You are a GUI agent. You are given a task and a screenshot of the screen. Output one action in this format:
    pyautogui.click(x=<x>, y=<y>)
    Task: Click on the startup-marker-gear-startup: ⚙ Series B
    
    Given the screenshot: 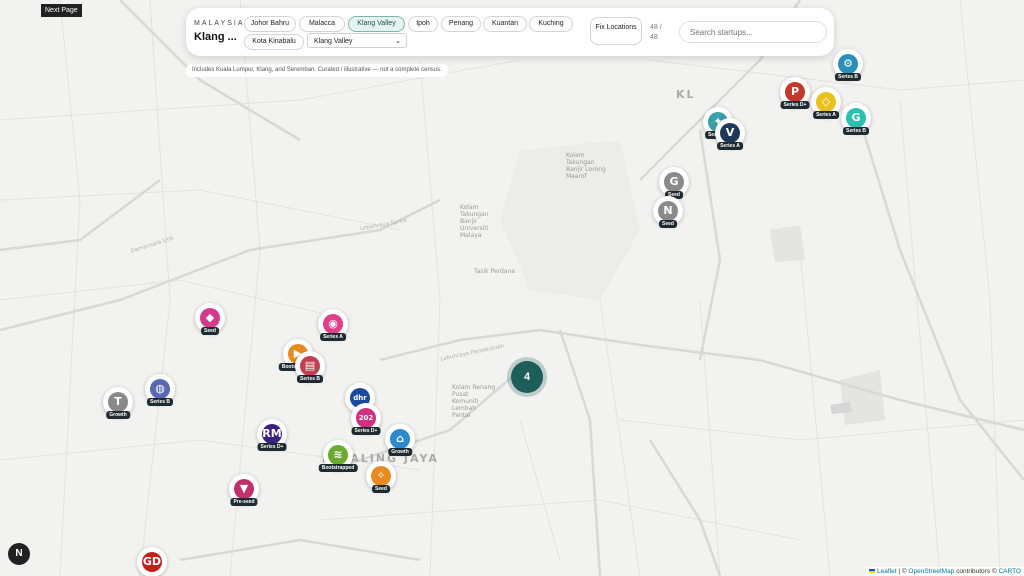 What is the action you would take?
    pyautogui.click(x=848, y=65)
    